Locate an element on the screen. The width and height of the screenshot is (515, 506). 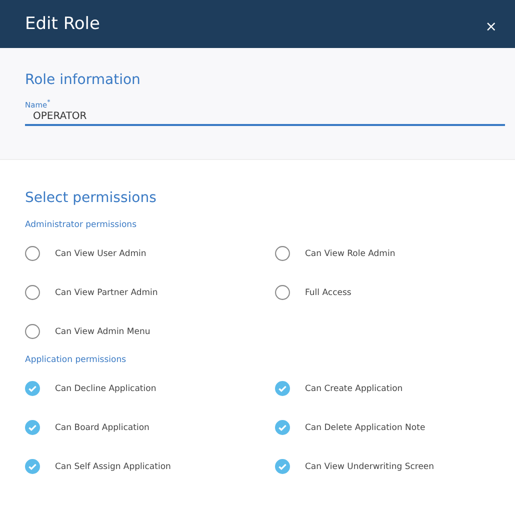
section-heading: Role information is located at coordinates (83, 80).